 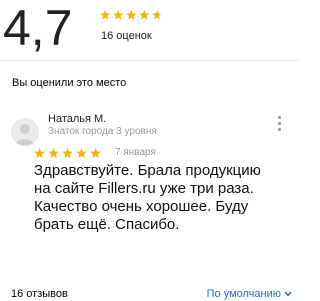 I want to click on author-name: Наталья М., so click(x=77, y=119).